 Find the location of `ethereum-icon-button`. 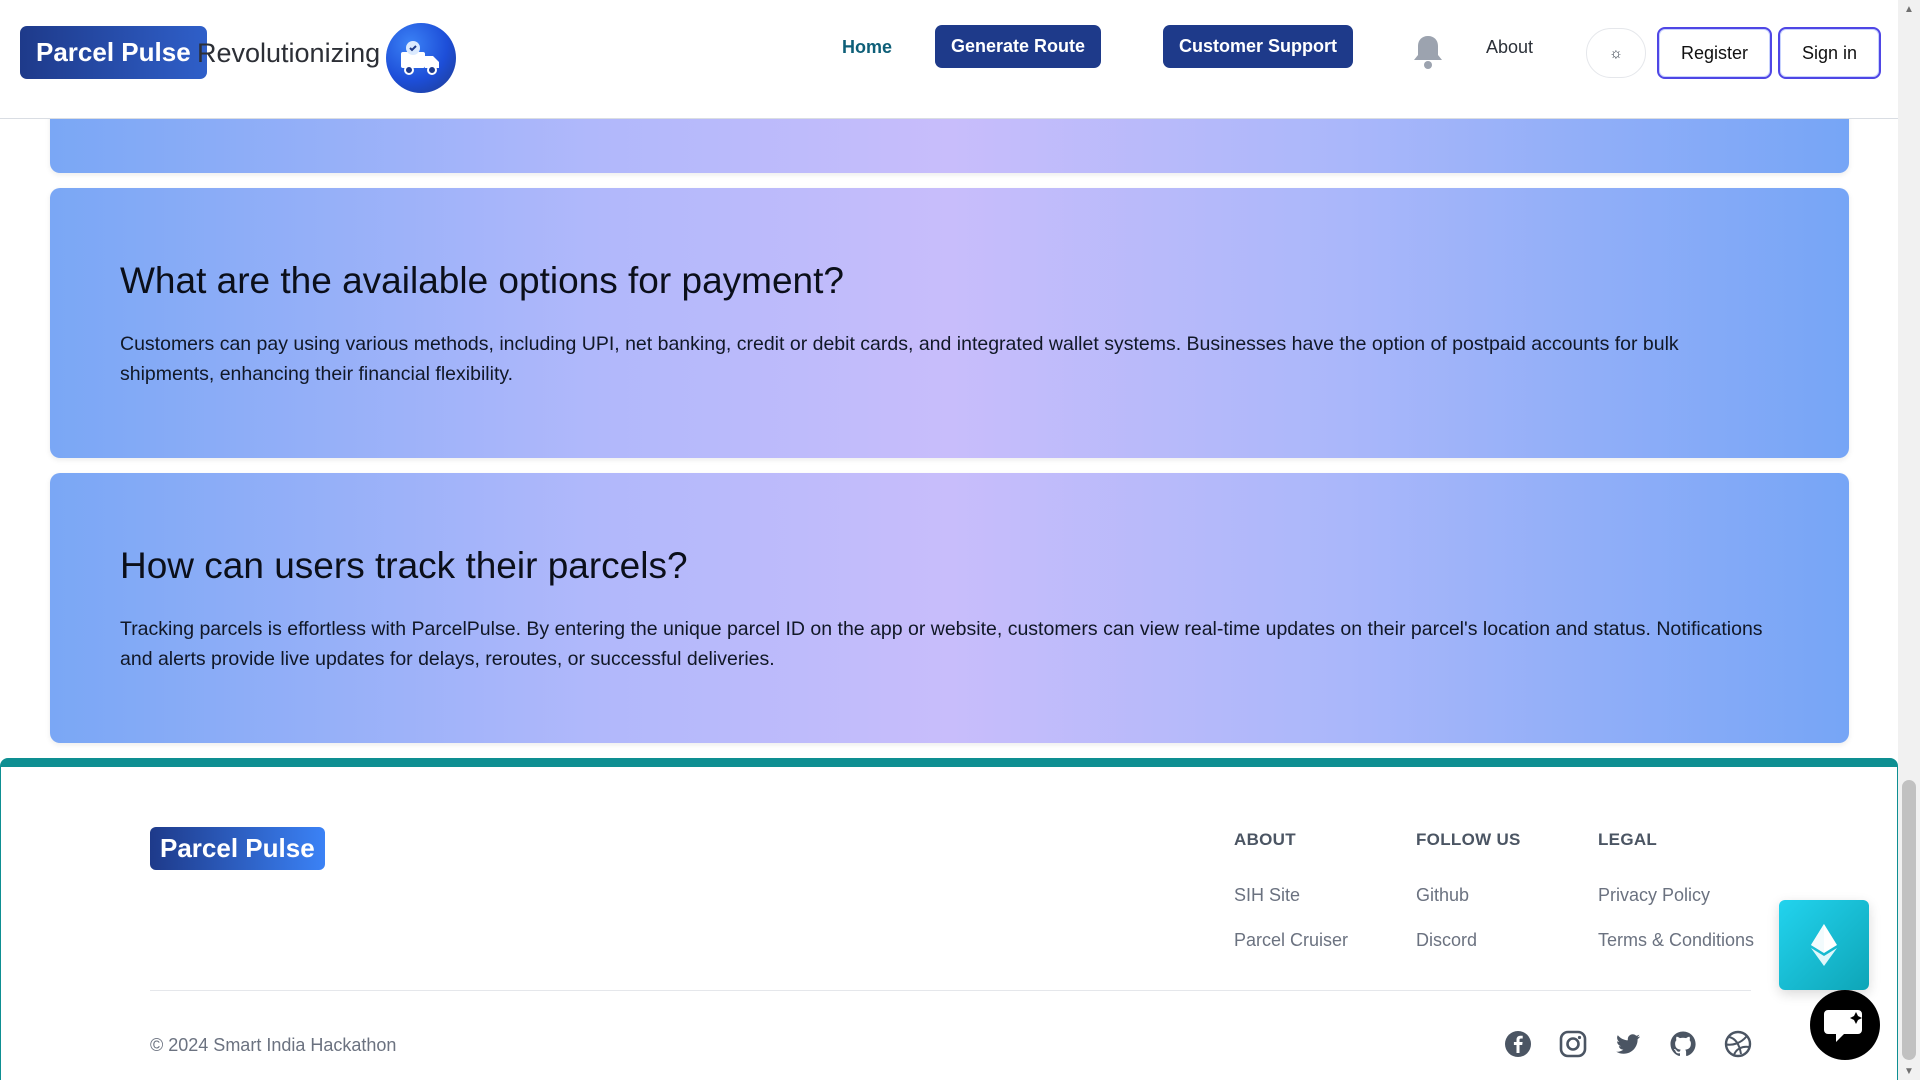

ethereum-icon-button is located at coordinates (1824, 945).